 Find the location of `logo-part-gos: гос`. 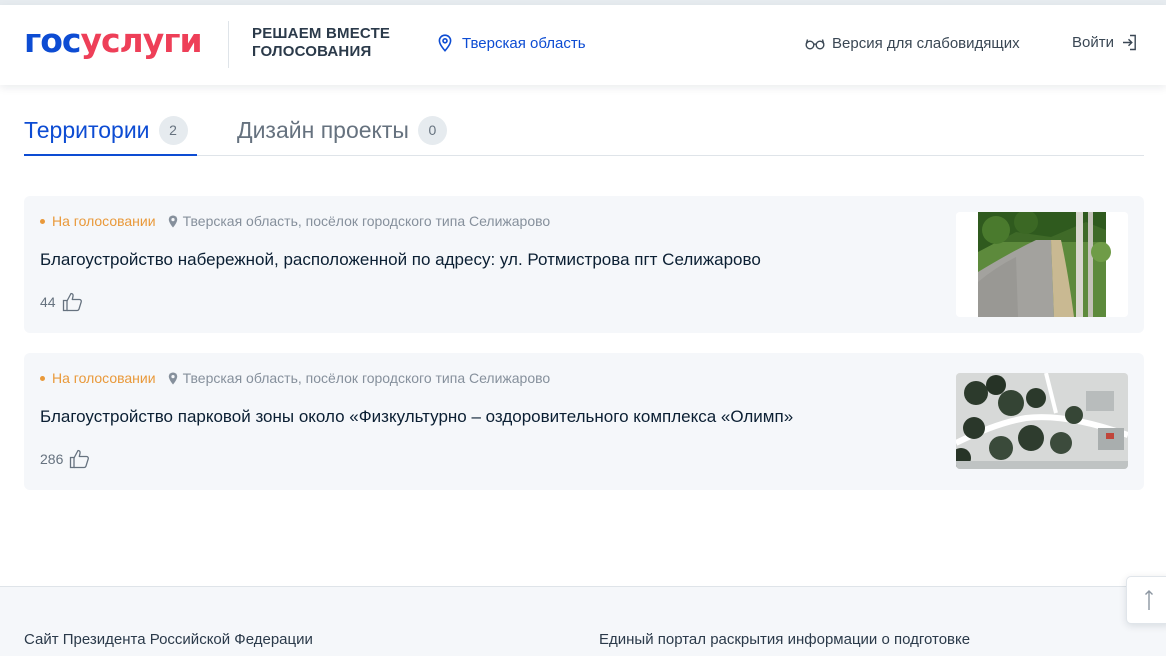

logo-part-gos: гос is located at coordinates (52, 40).